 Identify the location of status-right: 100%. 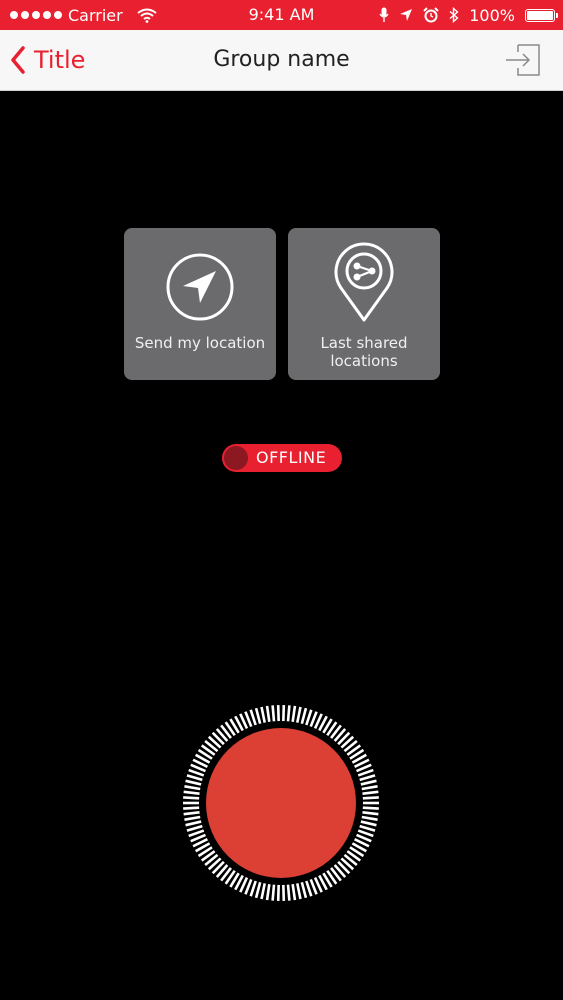
(468, 15).